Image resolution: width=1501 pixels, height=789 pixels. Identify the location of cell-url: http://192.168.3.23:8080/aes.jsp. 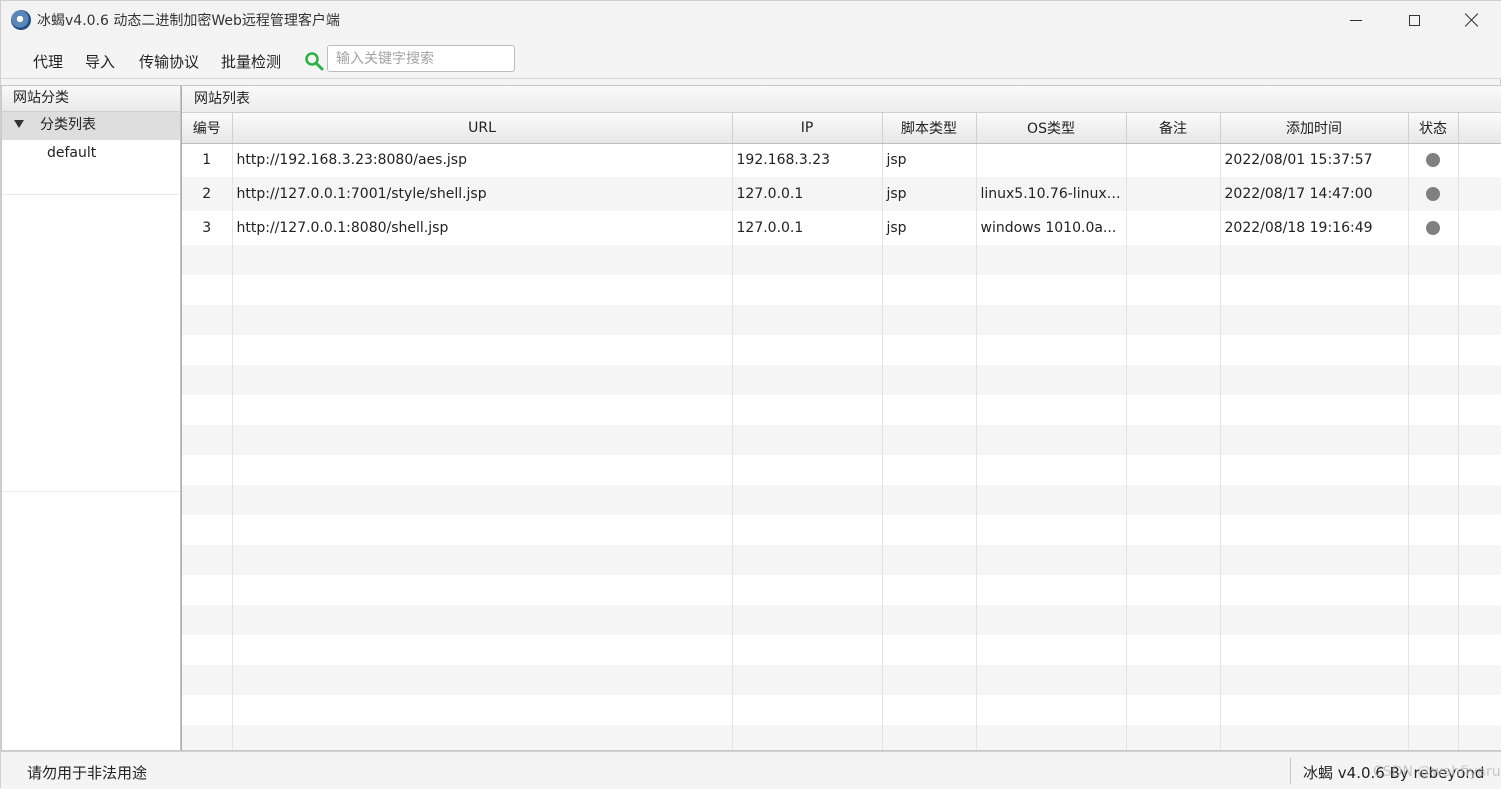
(482, 160).